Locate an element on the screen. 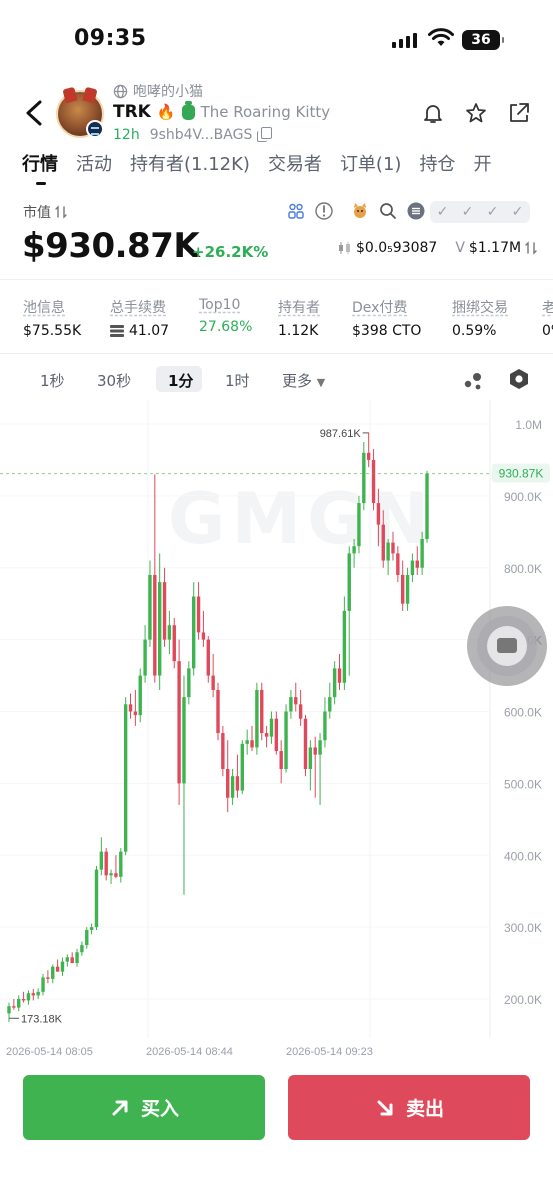 The height and width of the screenshot is (1200, 553). tab-traders: 交易者 is located at coordinates (295, 163).